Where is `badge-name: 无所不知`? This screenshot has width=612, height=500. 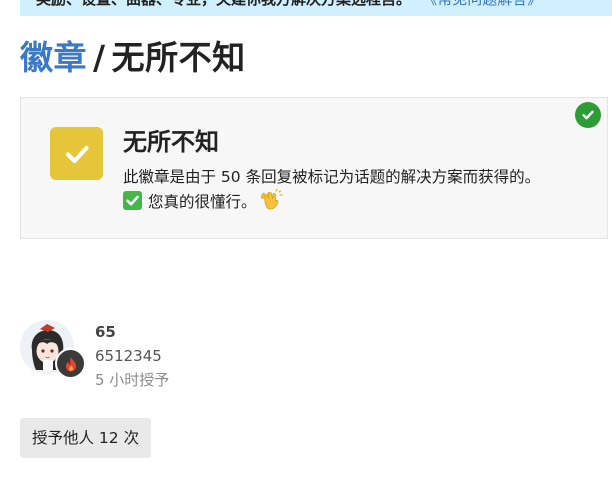 badge-name: 无所不知 is located at coordinates (171, 142).